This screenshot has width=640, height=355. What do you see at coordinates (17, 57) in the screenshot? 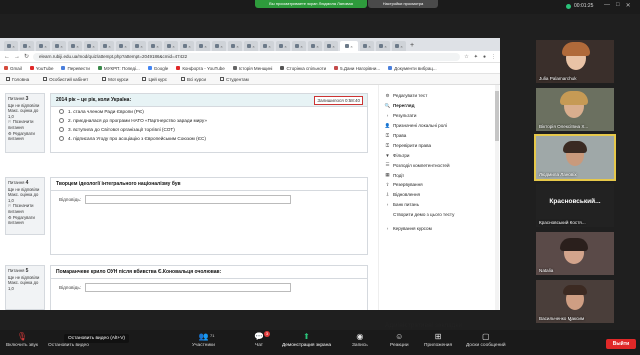
I see `forward-icon: →` at bounding box center [17, 57].